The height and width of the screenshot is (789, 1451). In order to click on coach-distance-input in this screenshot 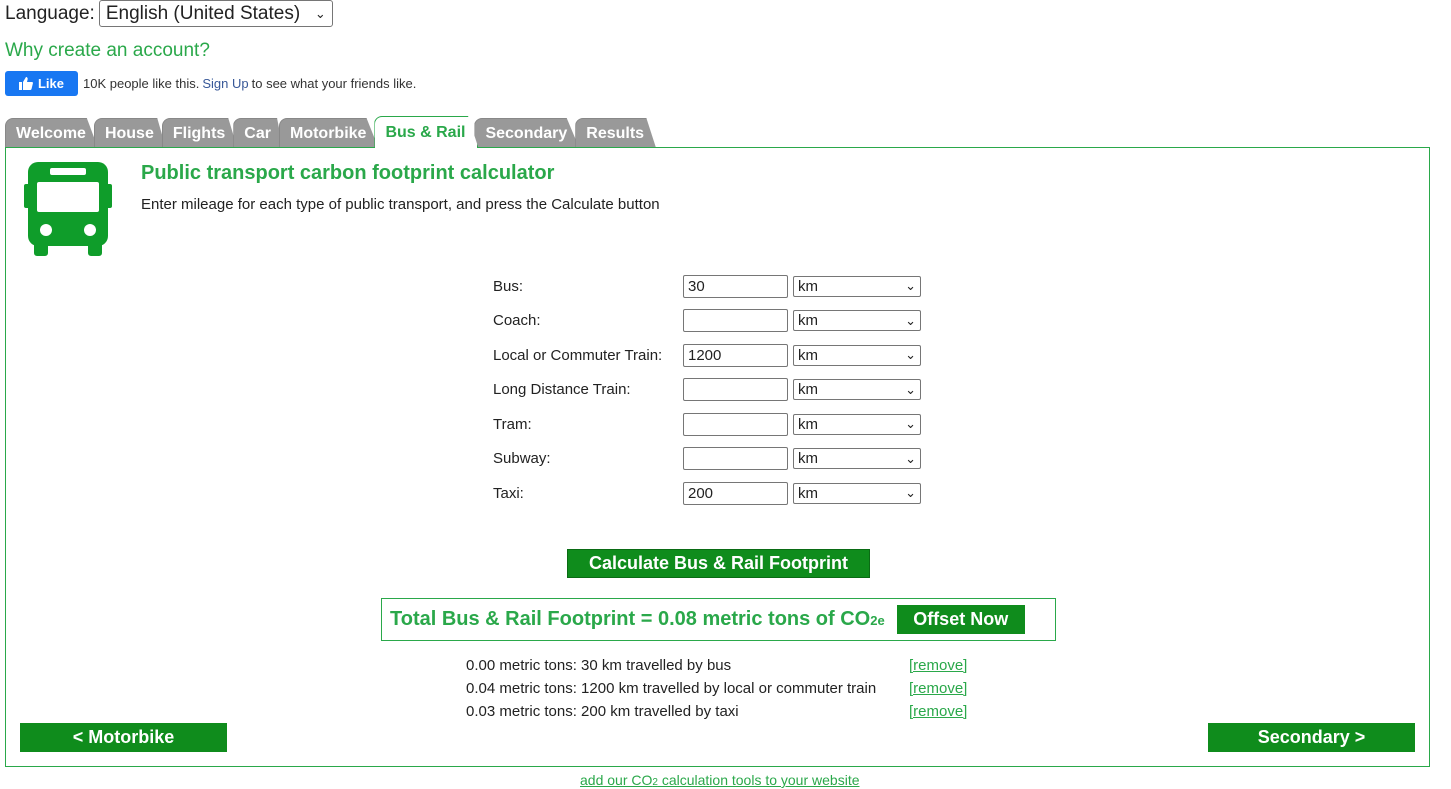, I will do `click(735, 321)`.